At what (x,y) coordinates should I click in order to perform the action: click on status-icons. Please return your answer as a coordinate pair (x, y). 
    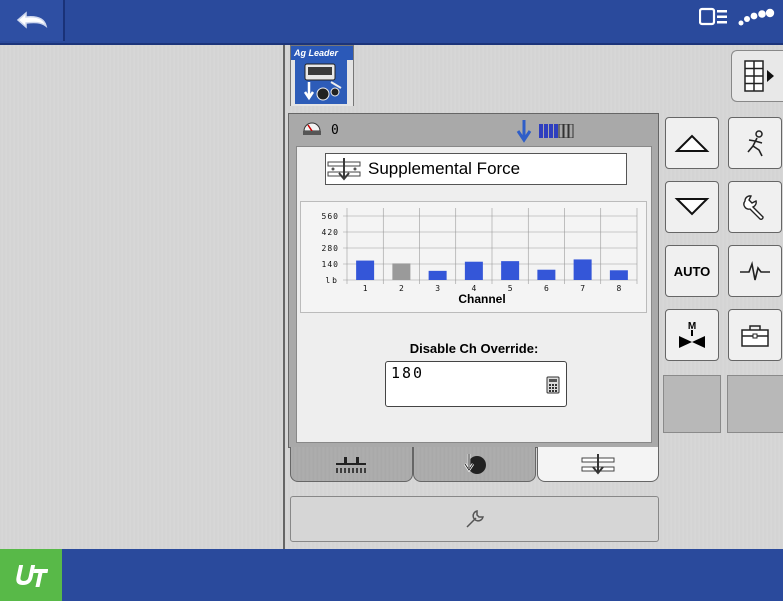
    Looking at the image, I should click on (737, 17).